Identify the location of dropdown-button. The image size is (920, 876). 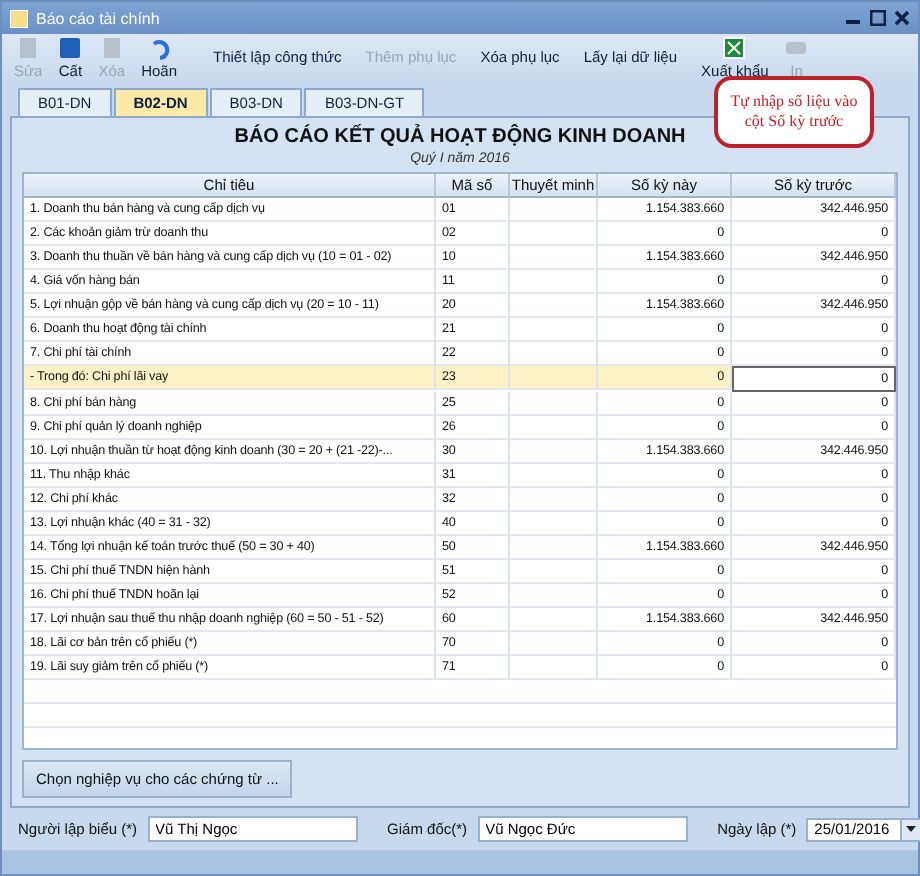
(910, 829).